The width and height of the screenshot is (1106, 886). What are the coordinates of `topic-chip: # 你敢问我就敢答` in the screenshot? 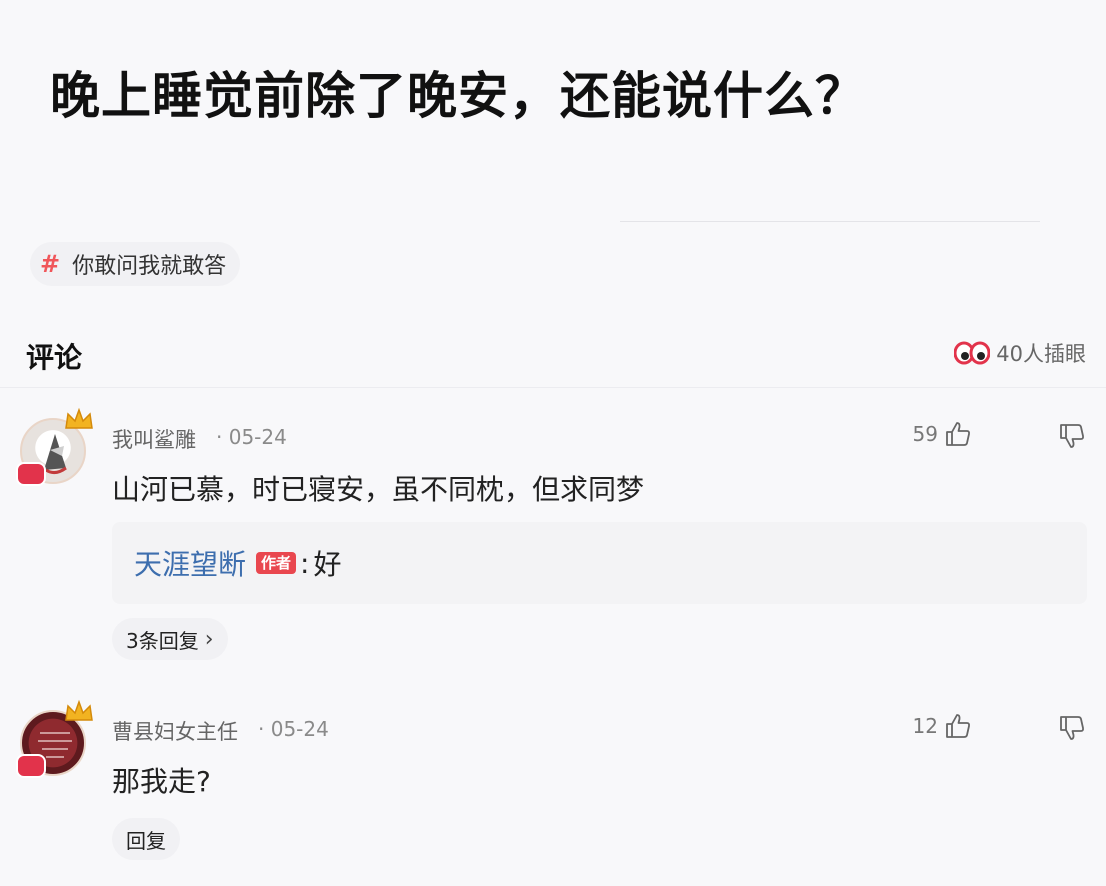 It's located at (135, 264).